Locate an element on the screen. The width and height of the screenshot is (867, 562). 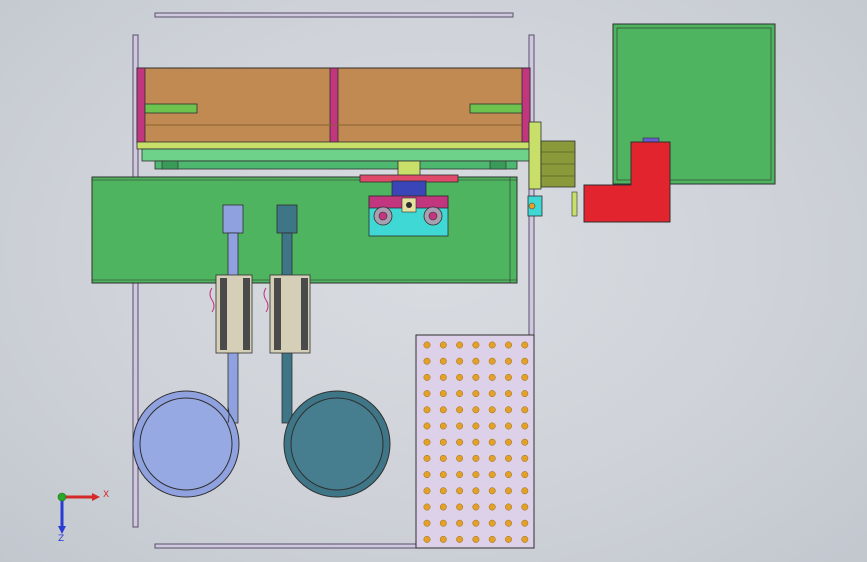
clamp-left is located at coordinates (231, 314).